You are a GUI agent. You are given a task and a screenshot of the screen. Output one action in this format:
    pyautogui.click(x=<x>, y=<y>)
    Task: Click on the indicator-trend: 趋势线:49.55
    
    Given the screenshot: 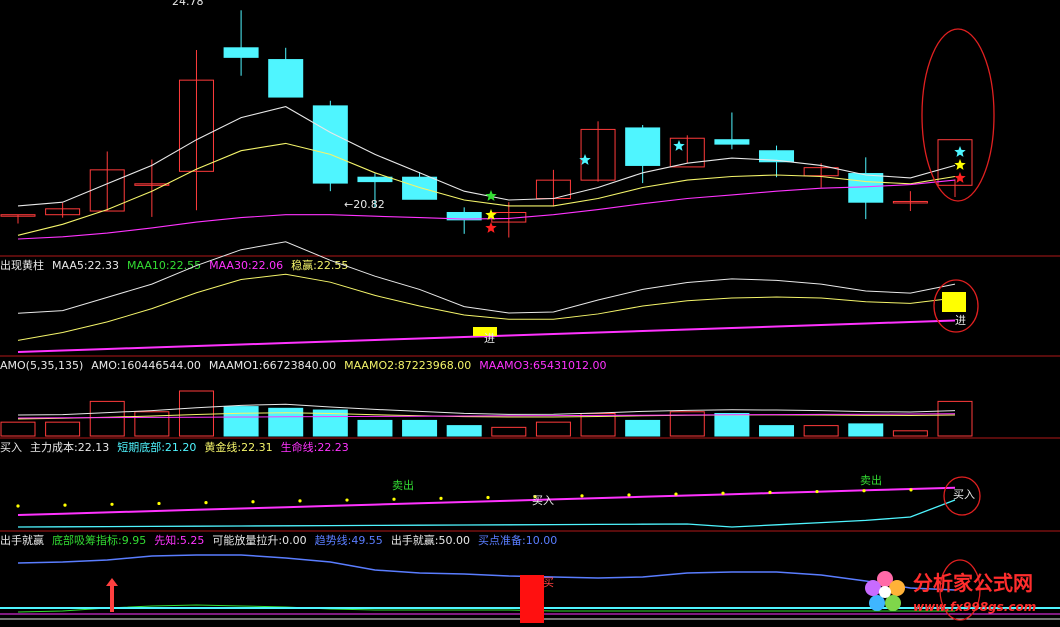 What is the action you would take?
    pyautogui.click(x=349, y=540)
    